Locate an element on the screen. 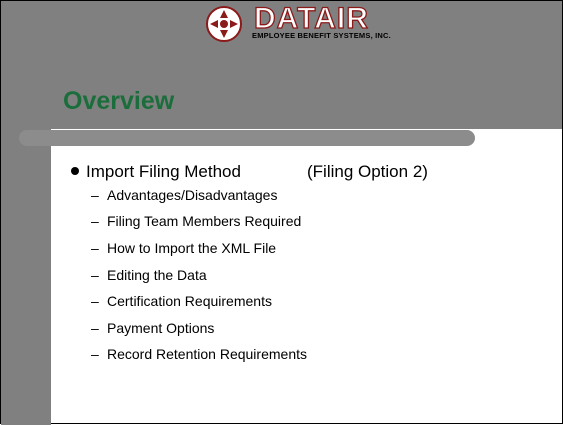 The image size is (563, 425). sub-item-label: Filing Team Members Required is located at coordinates (204, 221).